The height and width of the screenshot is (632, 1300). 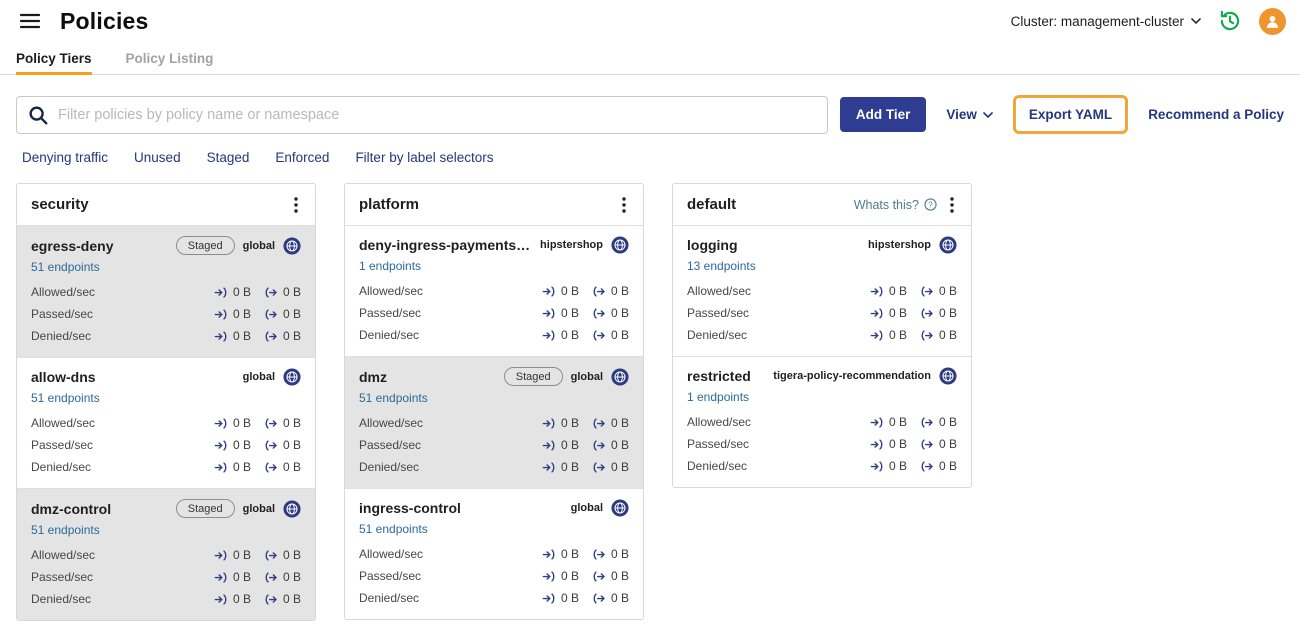 What do you see at coordinates (650, 21) in the screenshot?
I see `app-header: Policies Cluster: management-cluster` at bounding box center [650, 21].